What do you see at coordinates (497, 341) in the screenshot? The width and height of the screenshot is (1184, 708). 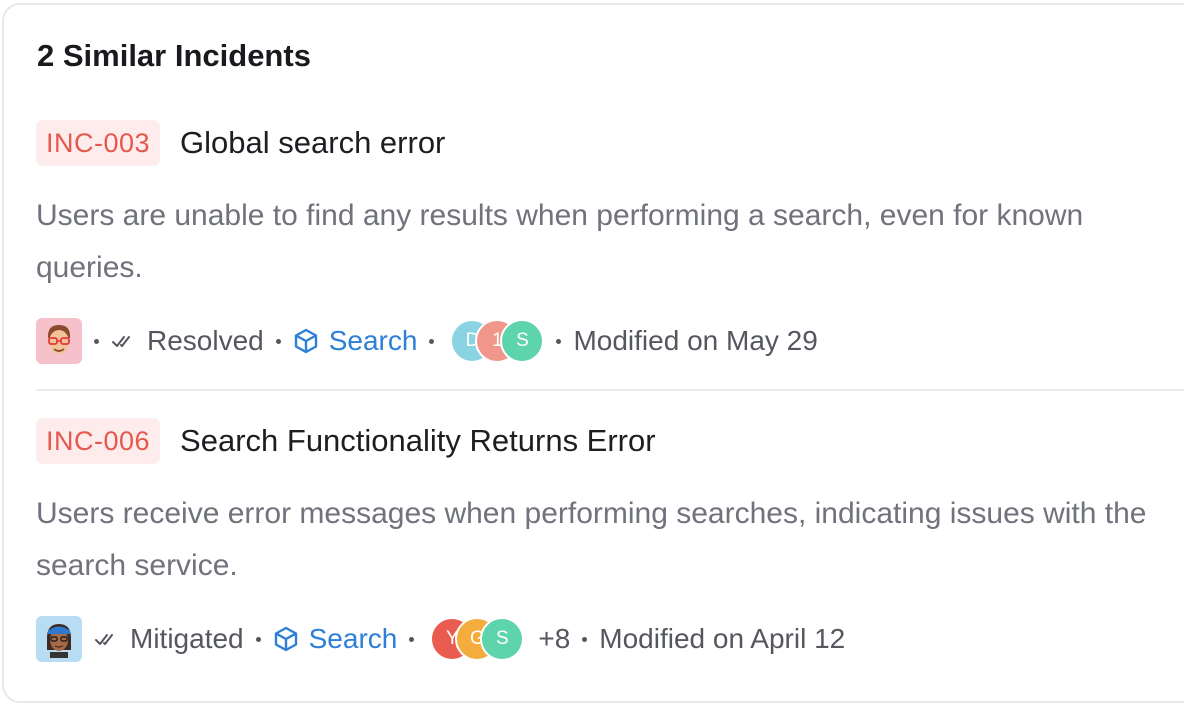 I see `assignees-stack: D 1 S` at bounding box center [497, 341].